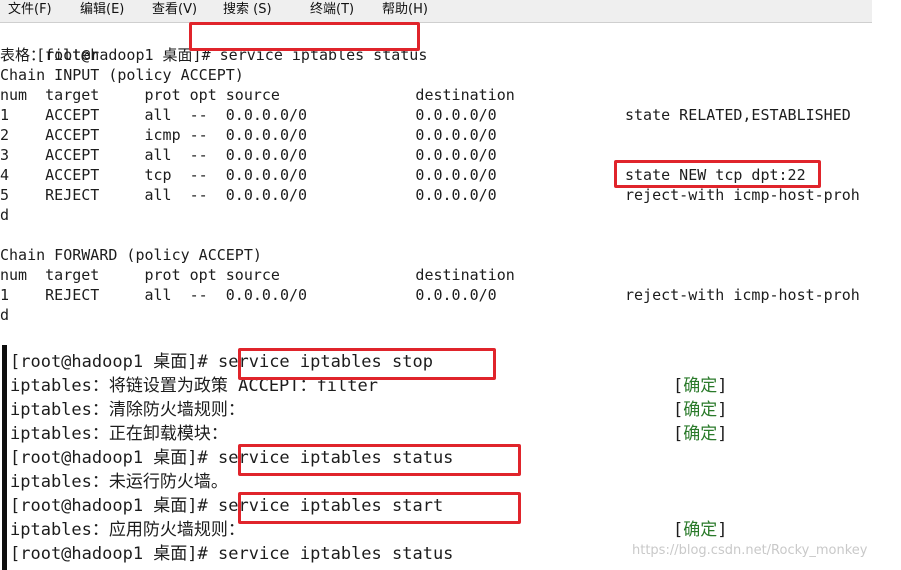 The height and width of the screenshot is (570, 901). Describe the element at coordinates (248, 295) in the screenshot. I see `forward-row-1: 1 REJECT all -- 0.0.0.0/0 0.0.0.0/0` at that location.